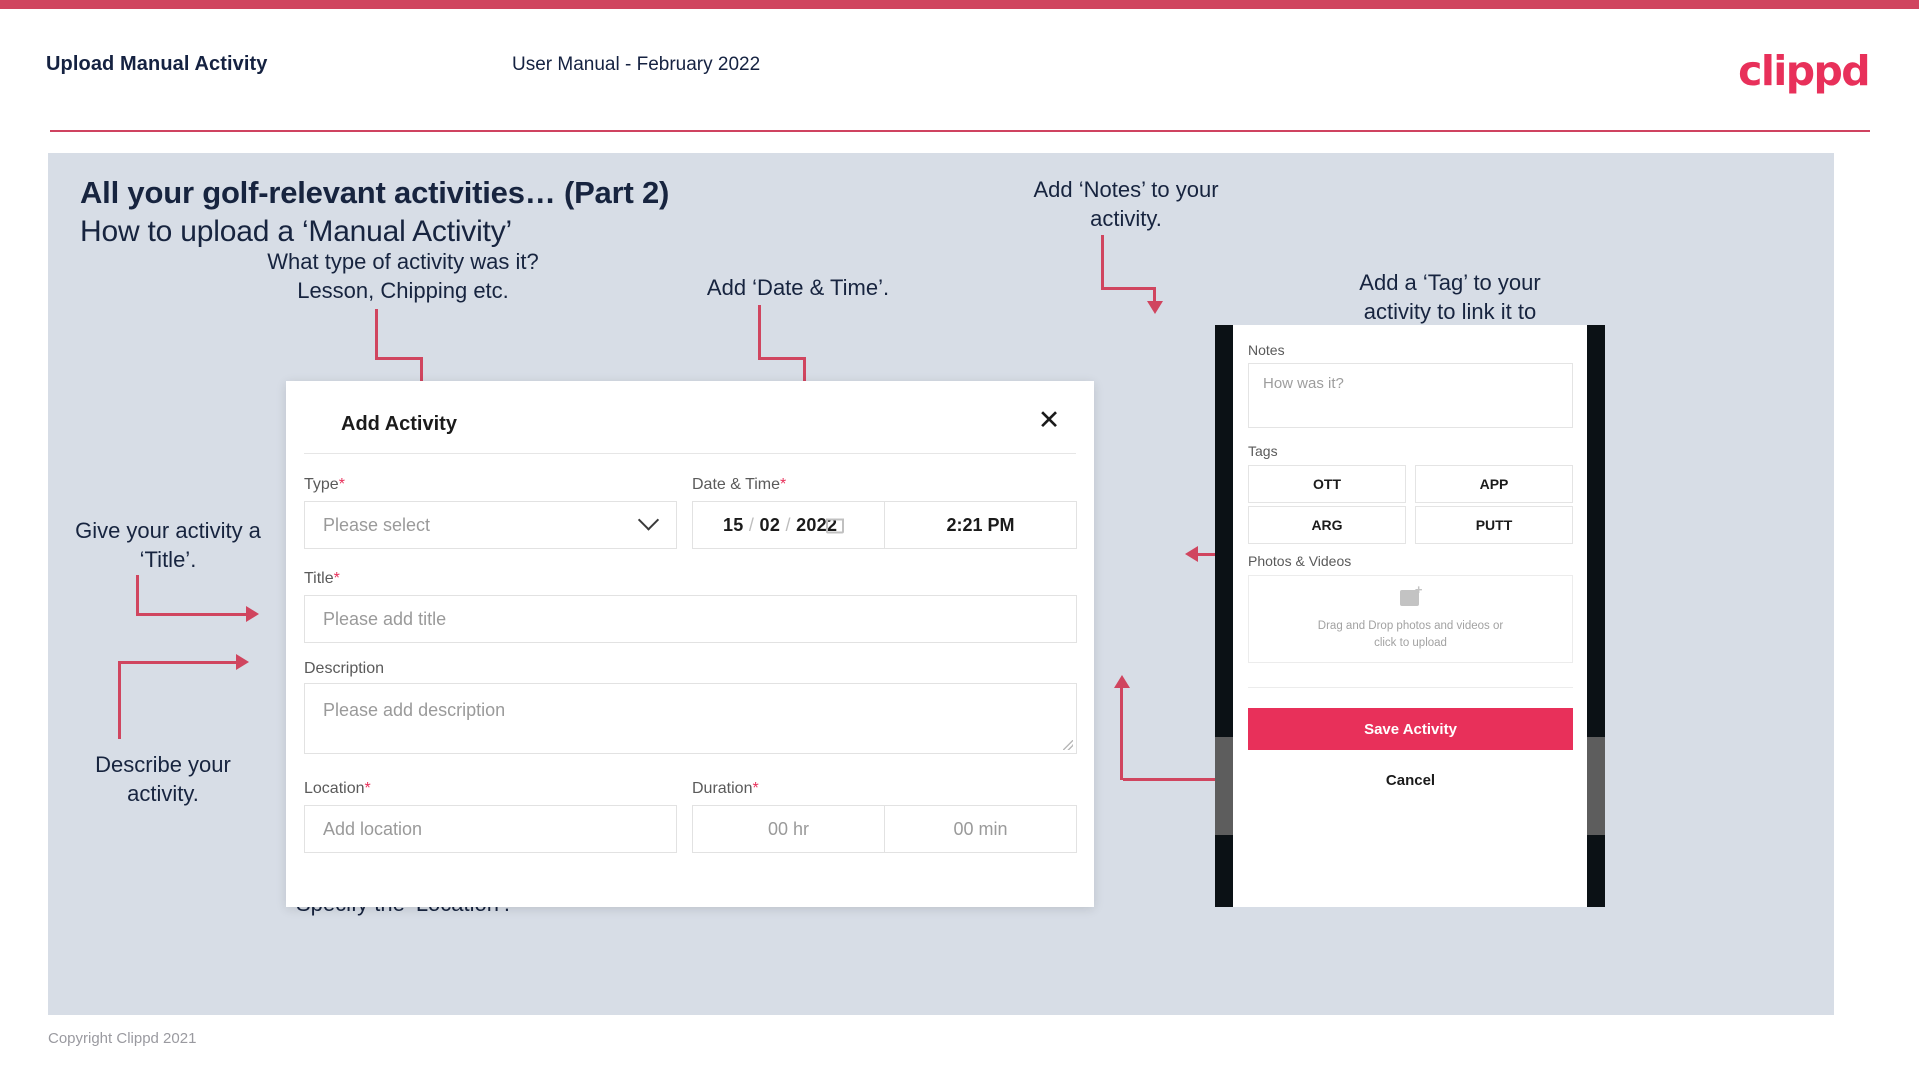  I want to click on location-label: Location*, so click(337, 789).